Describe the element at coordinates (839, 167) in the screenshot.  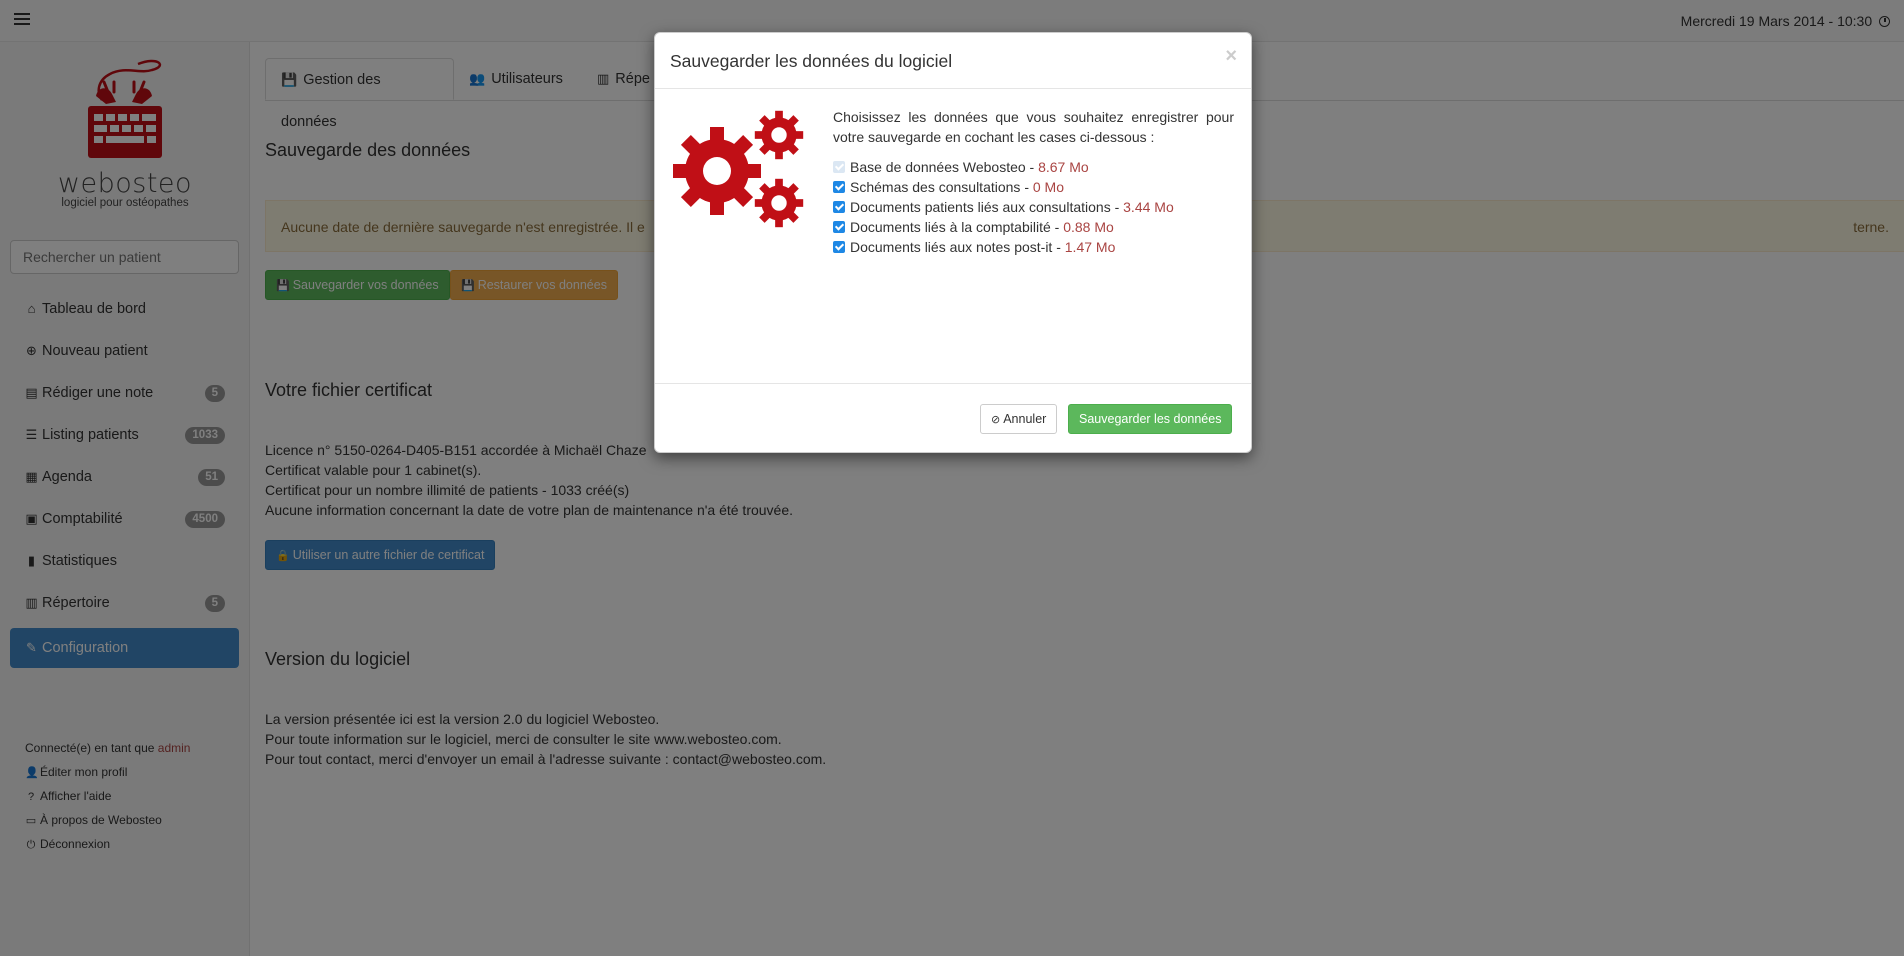
I see `checkbox-database` at that location.